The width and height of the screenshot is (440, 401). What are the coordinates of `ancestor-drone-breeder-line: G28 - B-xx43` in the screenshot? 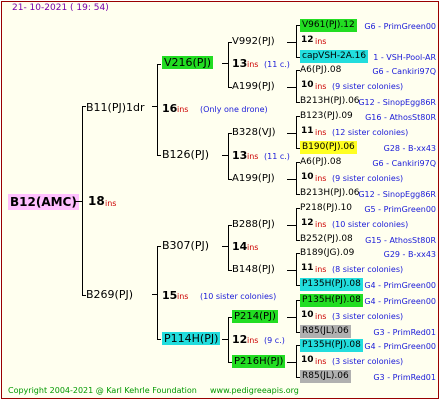 It's located at (409, 148).